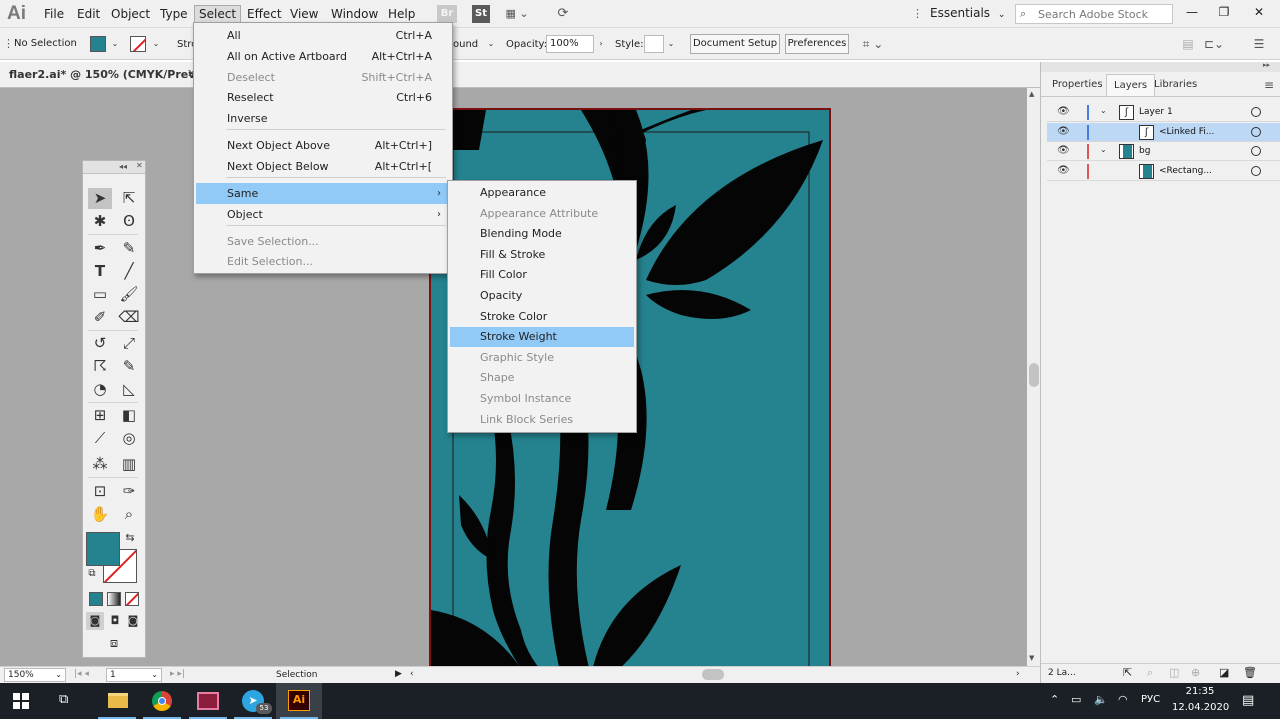 This screenshot has width=1280, height=719. What do you see at coordinates (542, 420) in the screenshot?
I see `same-menu-item-link-block-series: Link Block Series` at bounding box center [542, 420].